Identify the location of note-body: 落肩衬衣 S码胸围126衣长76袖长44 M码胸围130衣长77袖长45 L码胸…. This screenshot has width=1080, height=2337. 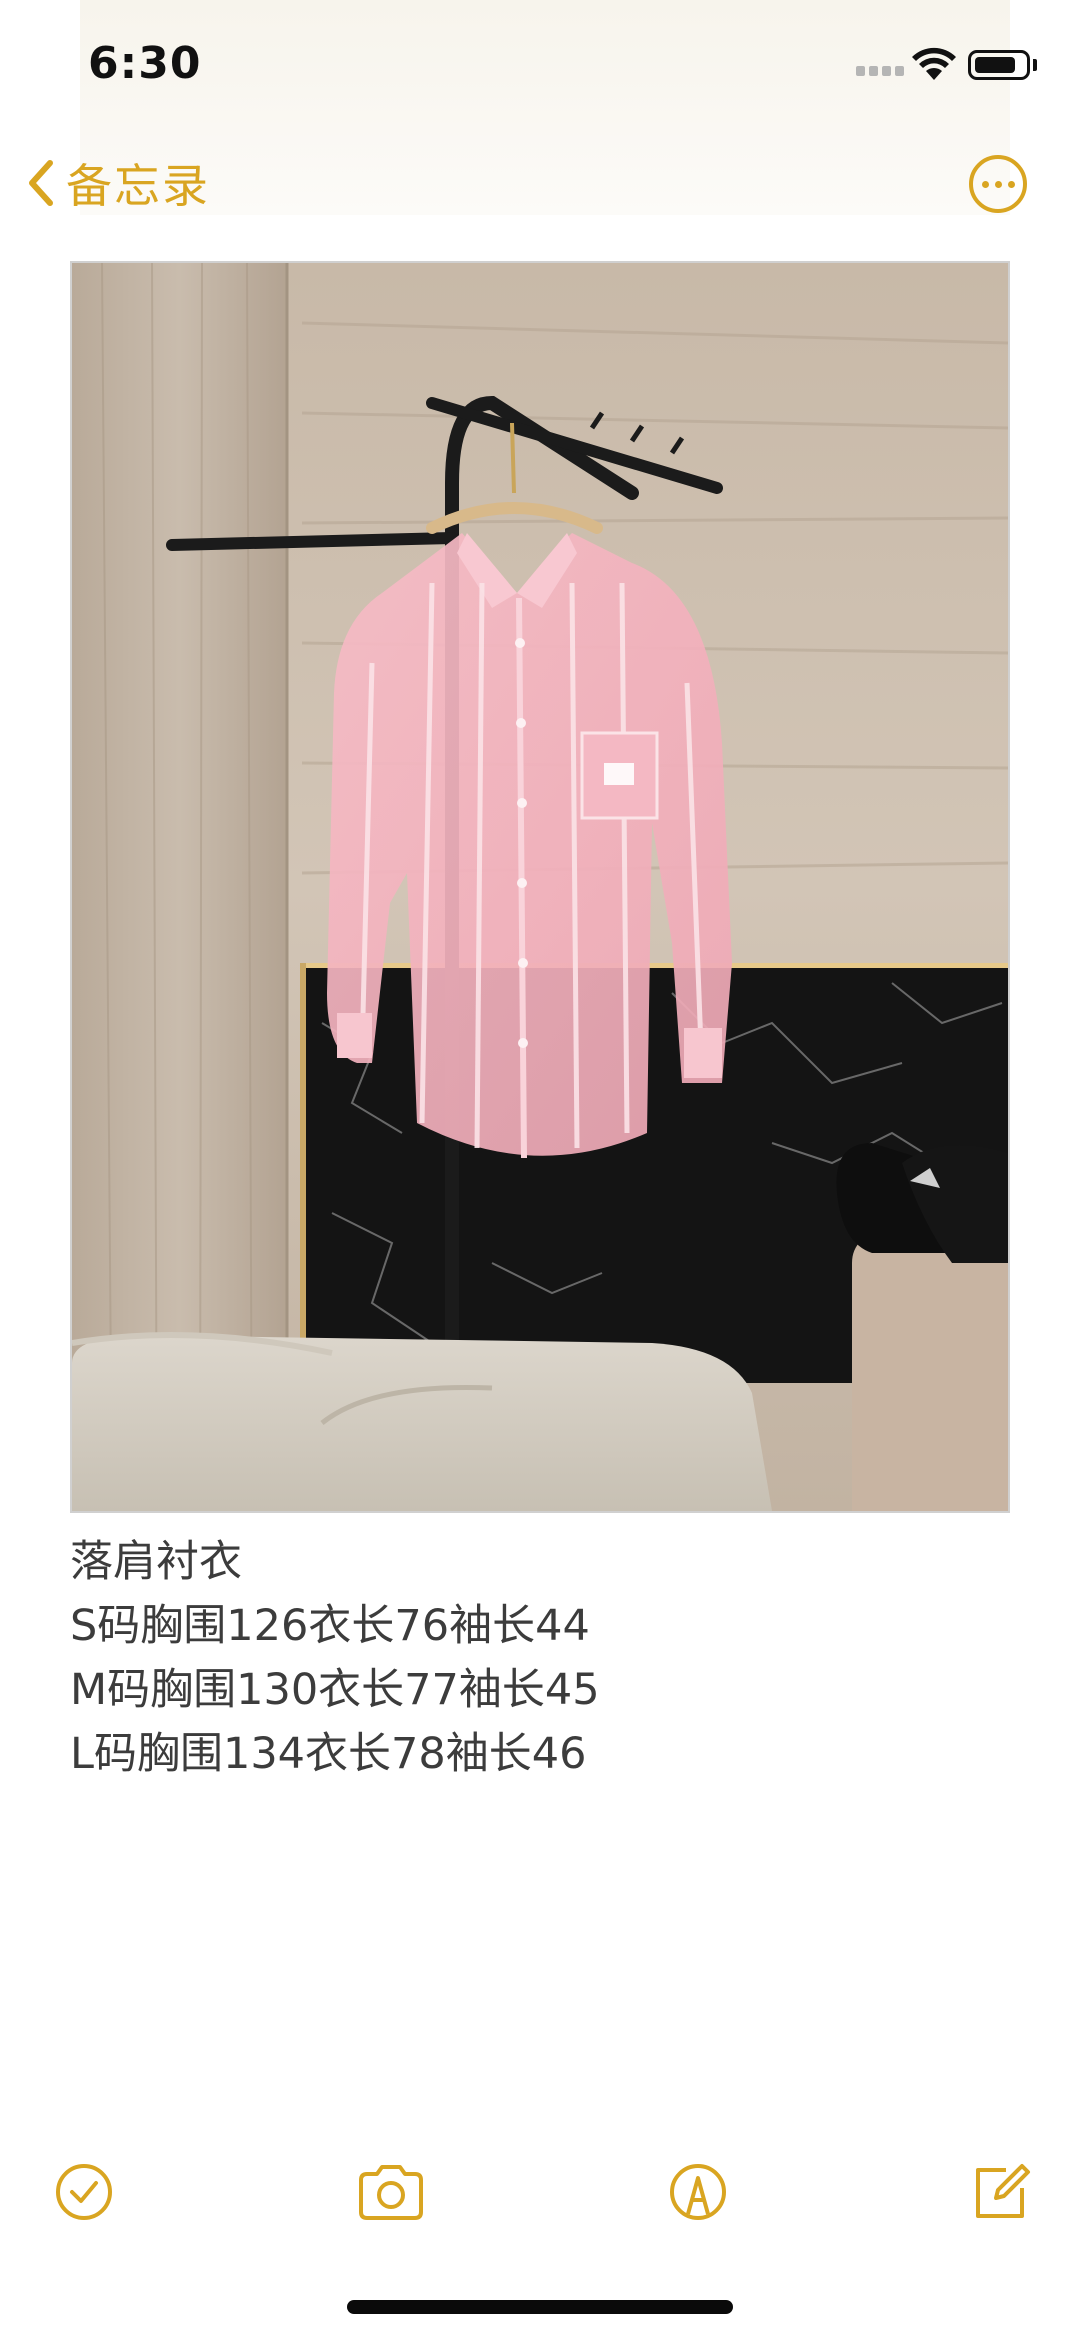
(540, 1658).